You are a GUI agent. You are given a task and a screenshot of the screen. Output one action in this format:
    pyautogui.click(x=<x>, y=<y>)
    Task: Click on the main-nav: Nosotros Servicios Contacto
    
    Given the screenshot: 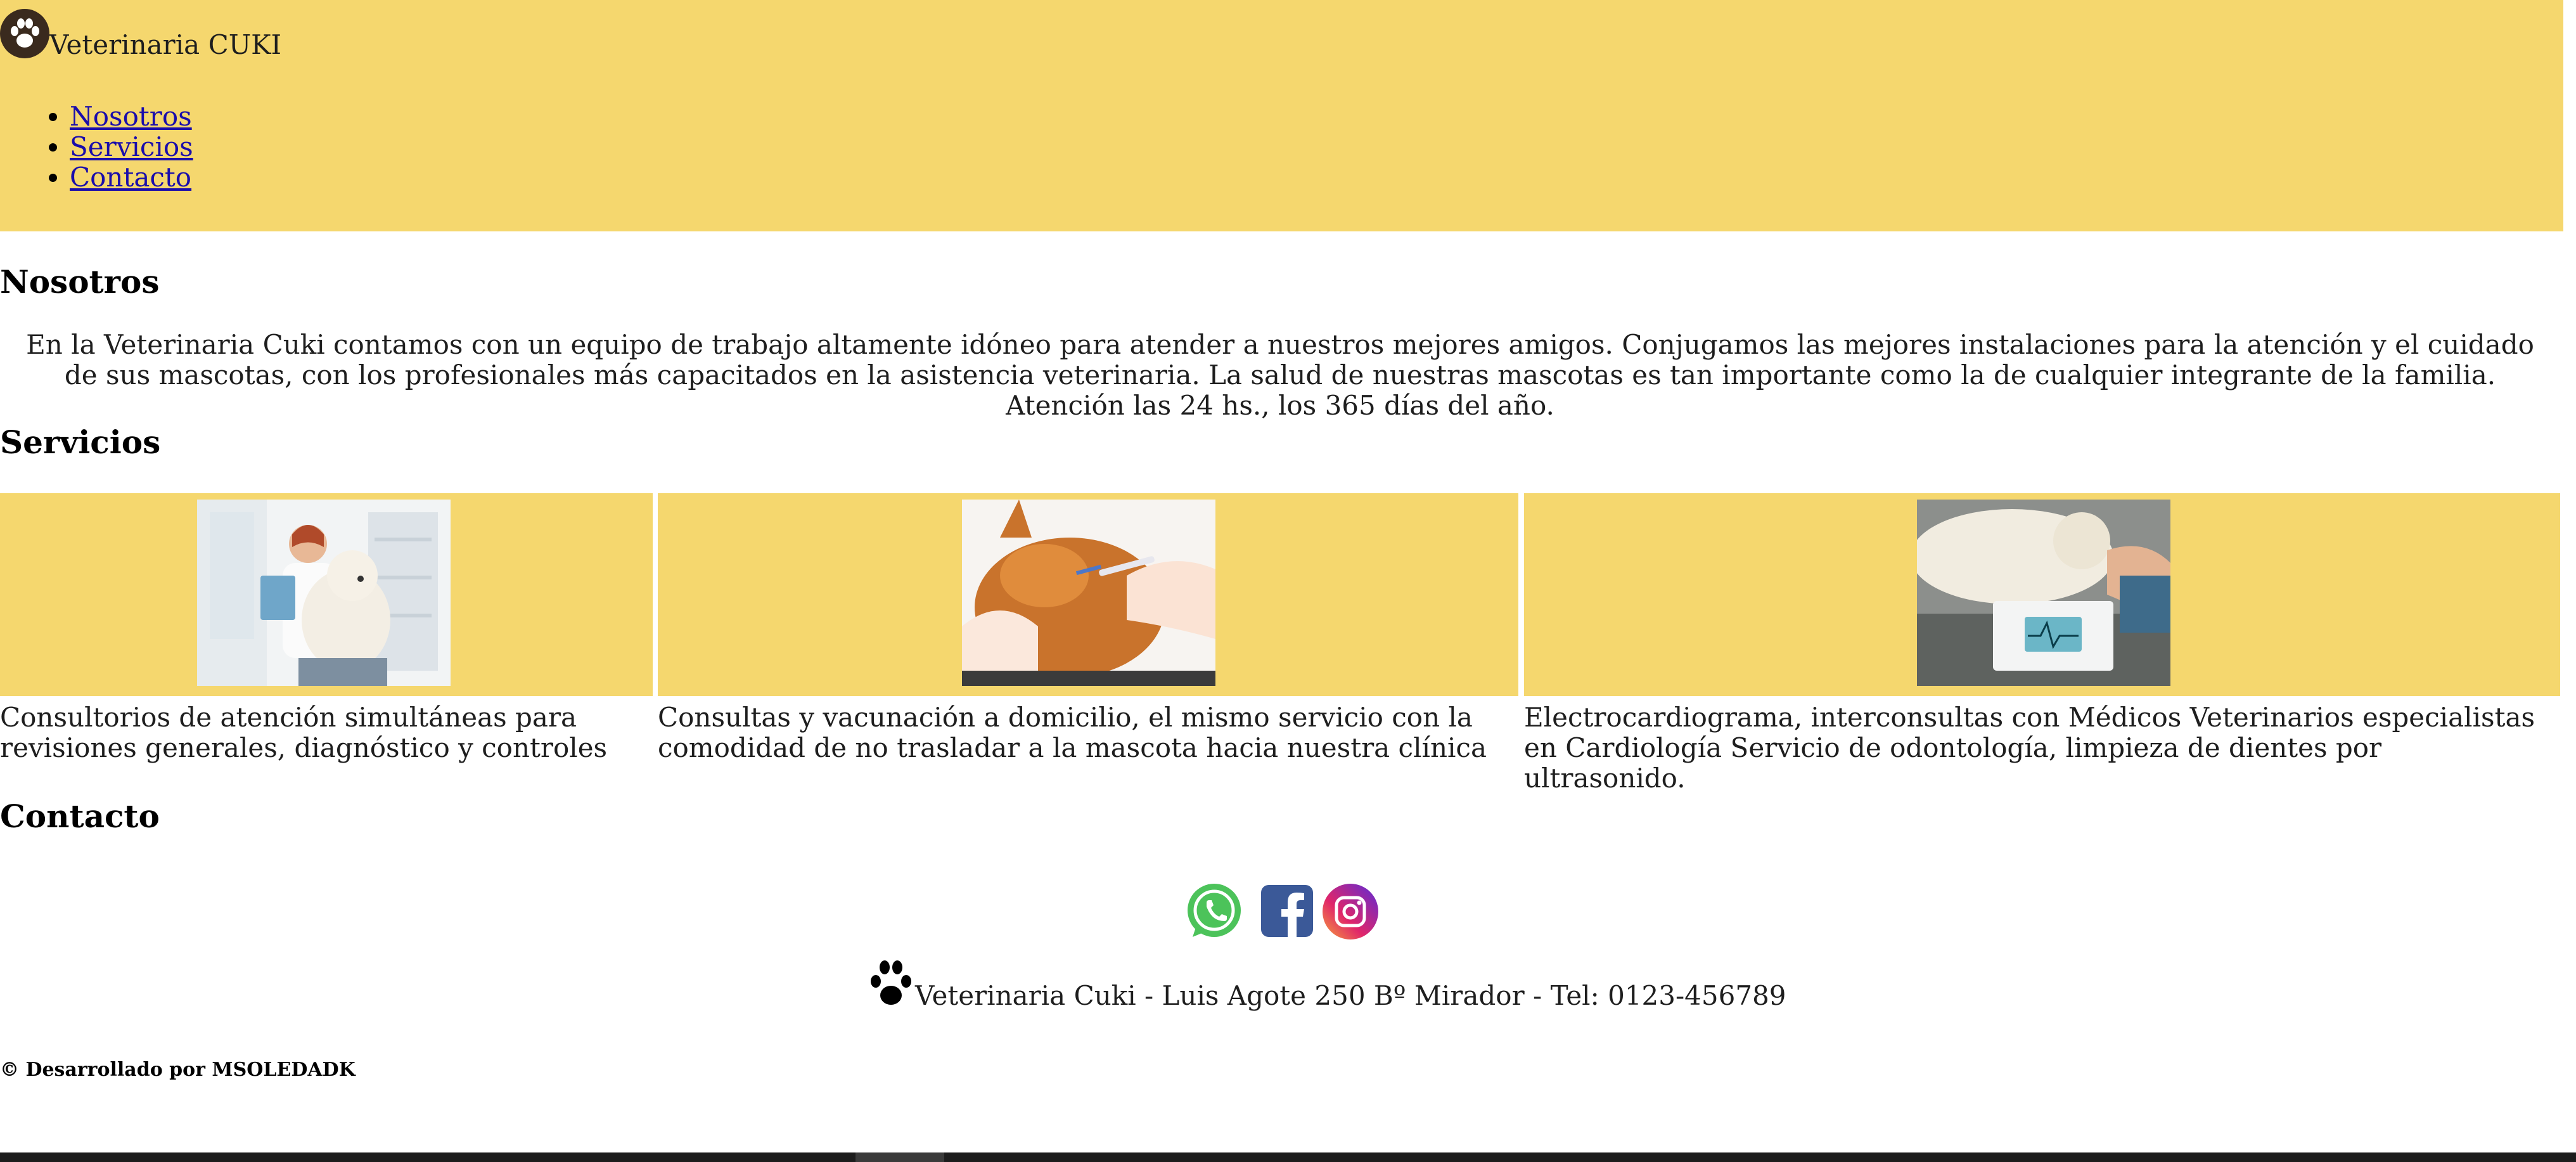 What is the action you would take?
    pyautogui.click(x=96, y=147)
    